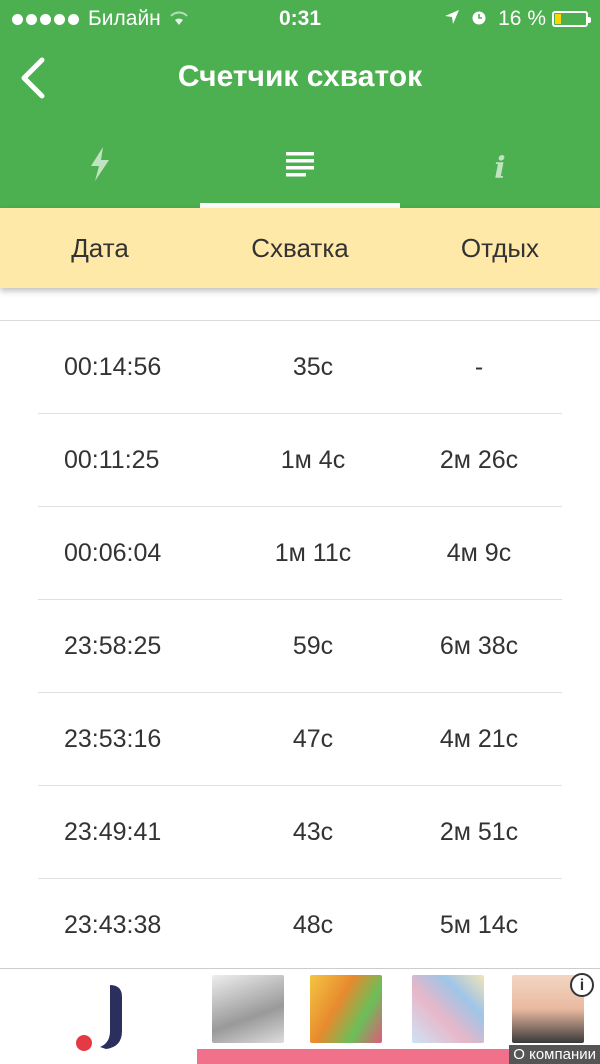 The width and height of the screenshot is (600, 1064). What do you see at coordinates (113, 552) in the screenshot?
I see `cell-date: 00:06:04` at bounding box center [113, 552].